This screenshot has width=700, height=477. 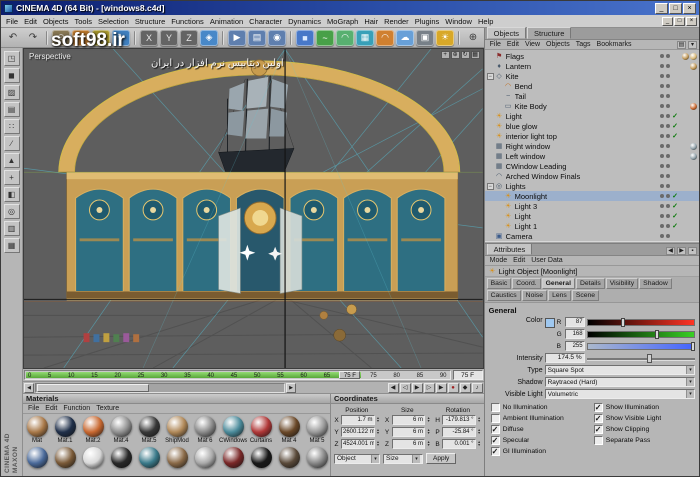 What do you see at coordinates (583, 44) in the screenshot?
I see `objects-menu-item: Tags` at bounding box center [583, 44].